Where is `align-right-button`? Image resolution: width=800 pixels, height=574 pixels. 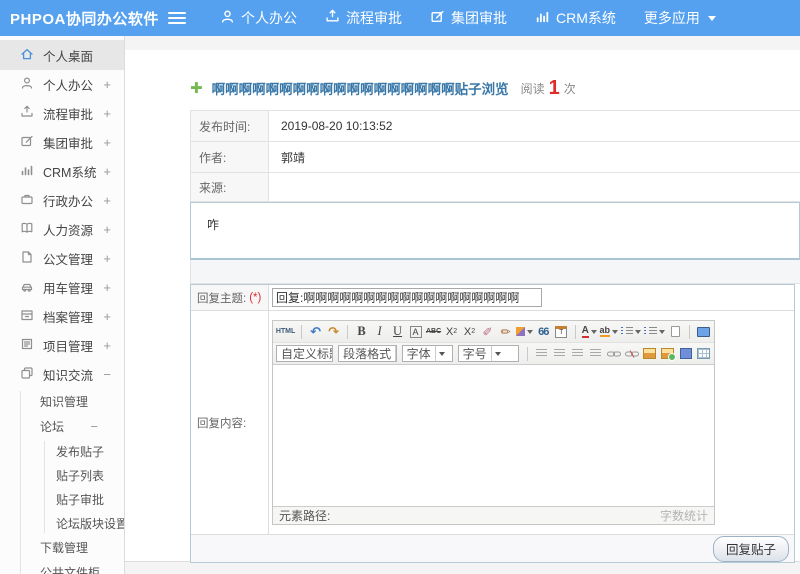
align-right-button is located at coordinates (577, 353).